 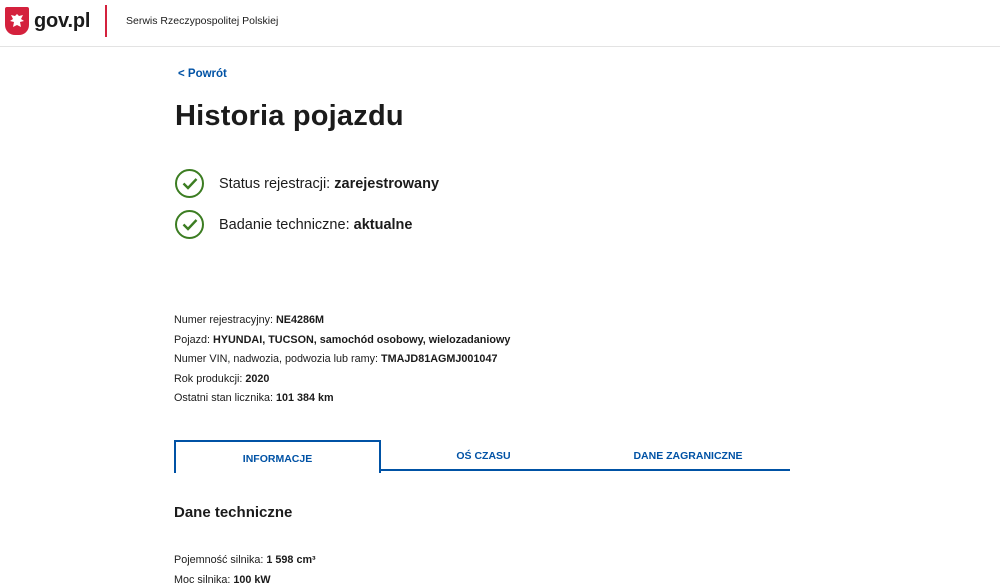 I want to click on info-row-registration: Numer rejestracyjny: NE4286M, so click(x=342, y=321).